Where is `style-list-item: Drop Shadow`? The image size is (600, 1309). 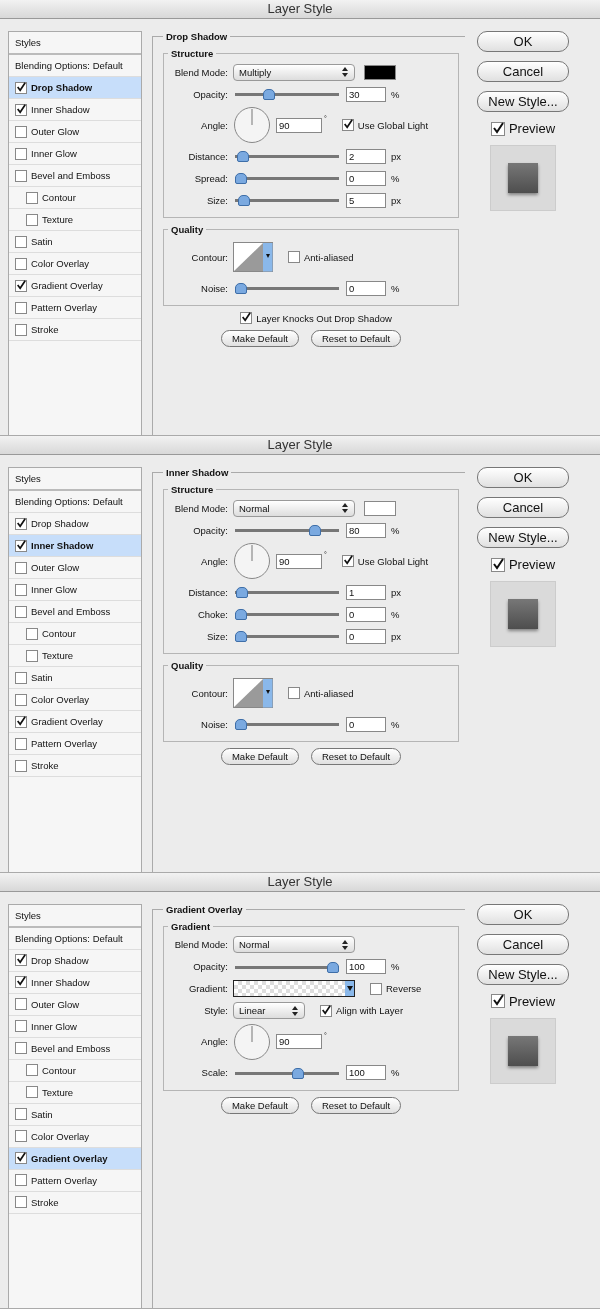 style-list-item: Drop Shadow is located at coordinates (75, 88).